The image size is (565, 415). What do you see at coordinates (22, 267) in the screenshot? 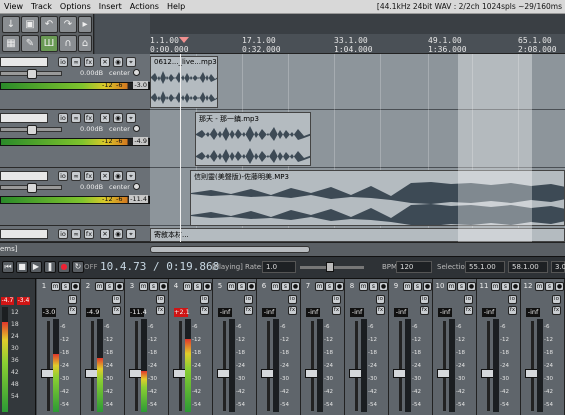
I see `stop-icon: ■` at bounding box center [22, 267].